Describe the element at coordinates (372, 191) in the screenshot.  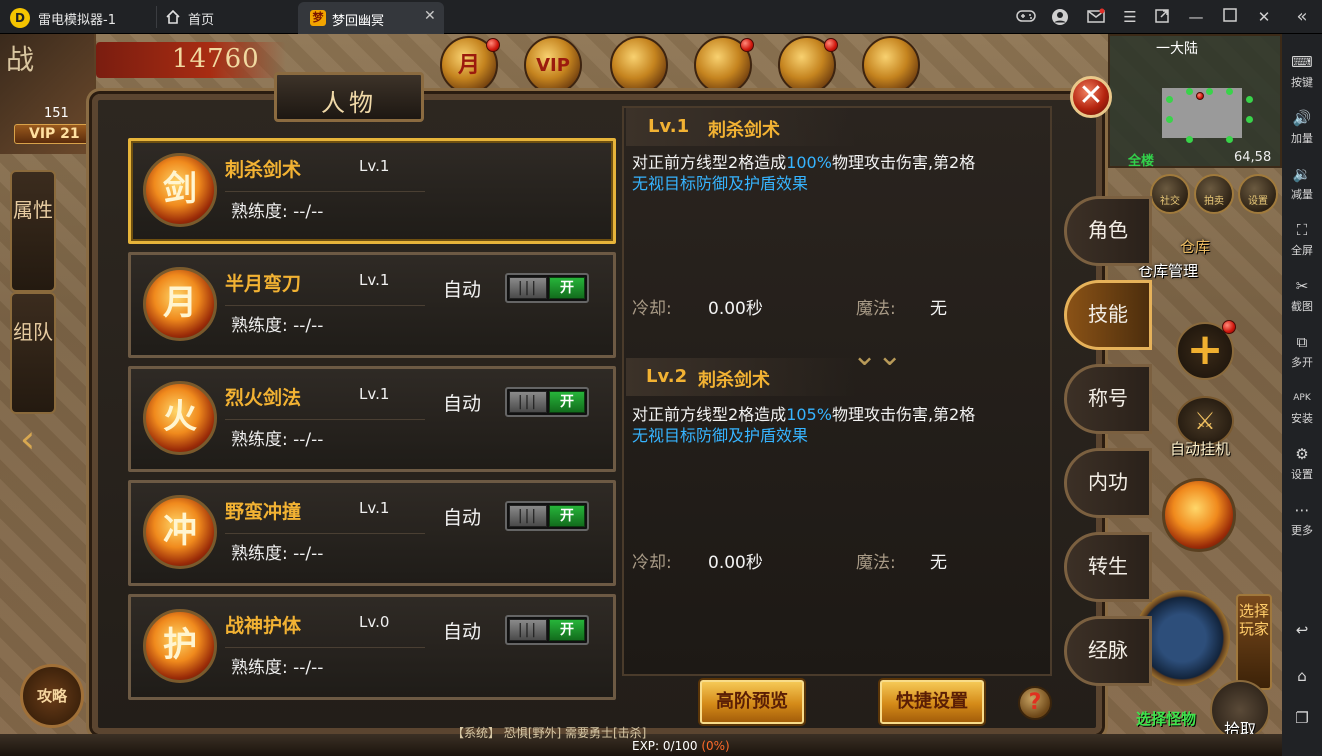
I see `skill-row-assassinate: 剑 刺杀剑术 Lv.1 熟练度: --/--` at that location.